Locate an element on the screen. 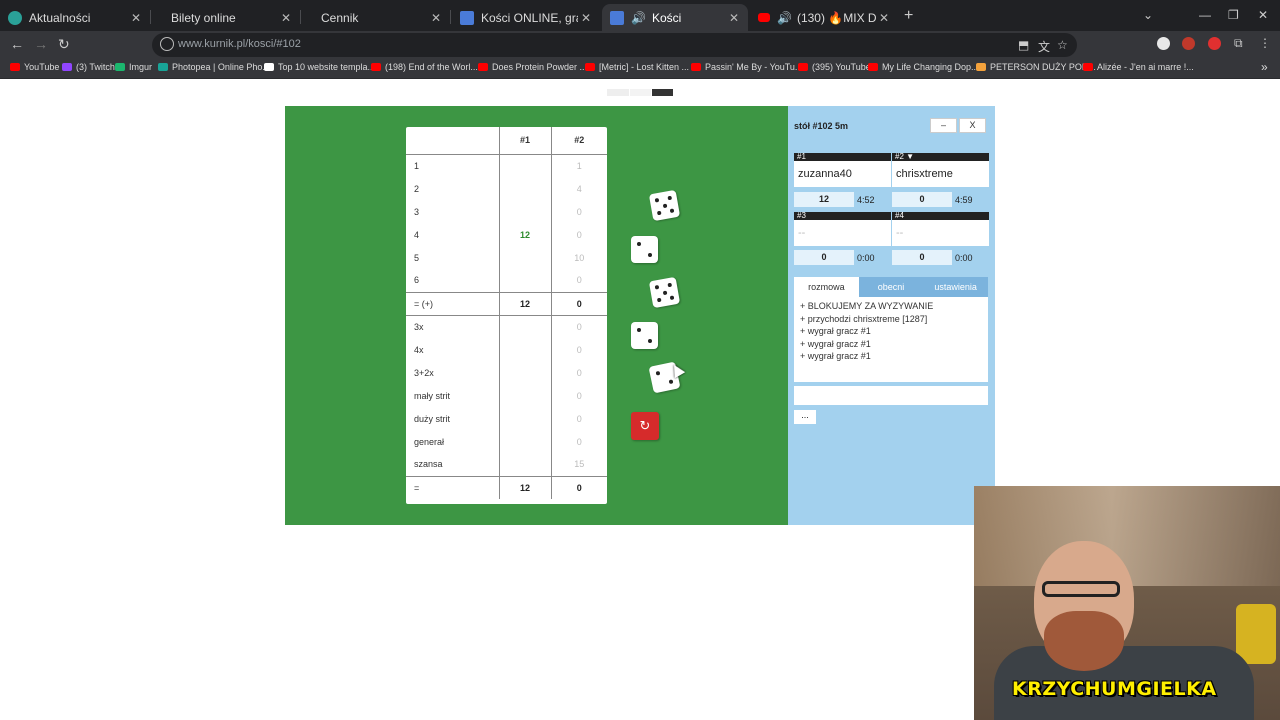  score-row: duży strit 0 is located at coordinates (506, 418).